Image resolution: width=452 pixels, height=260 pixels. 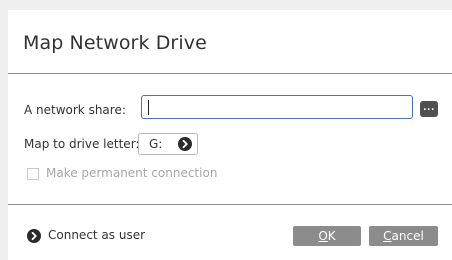 What do you see at coordinates (327, 236) in the screenshot?
I see `ok-button: OK` at bounding box center [327, 236].